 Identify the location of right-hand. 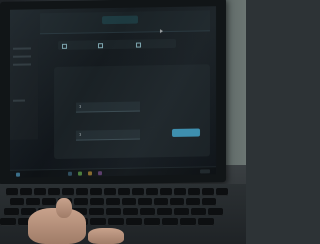
(106, 236).